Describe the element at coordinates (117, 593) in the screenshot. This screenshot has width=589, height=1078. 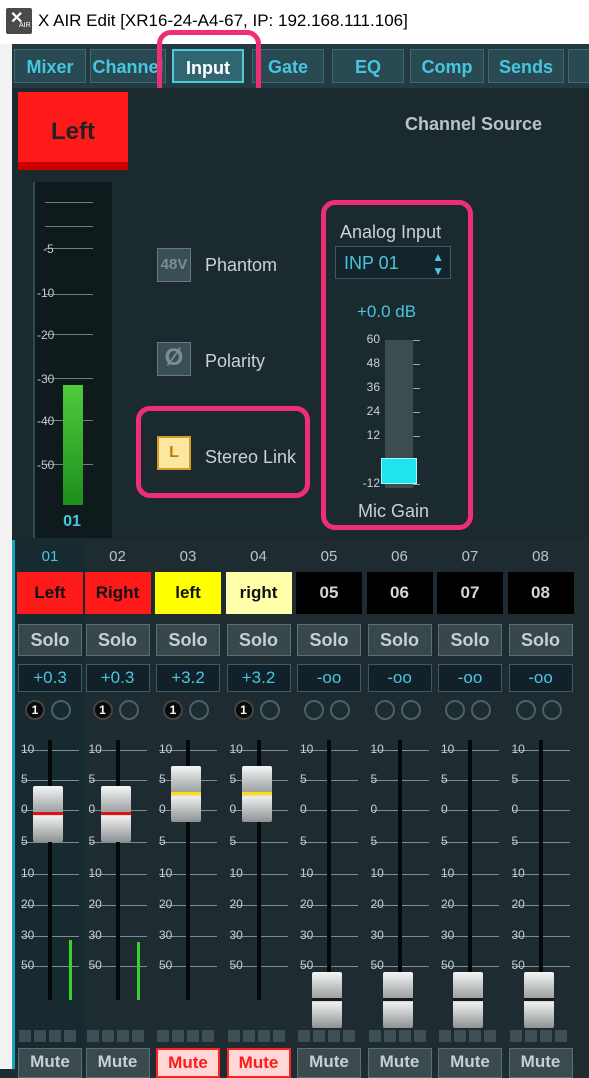
I see `strip-name: Right` at that location.